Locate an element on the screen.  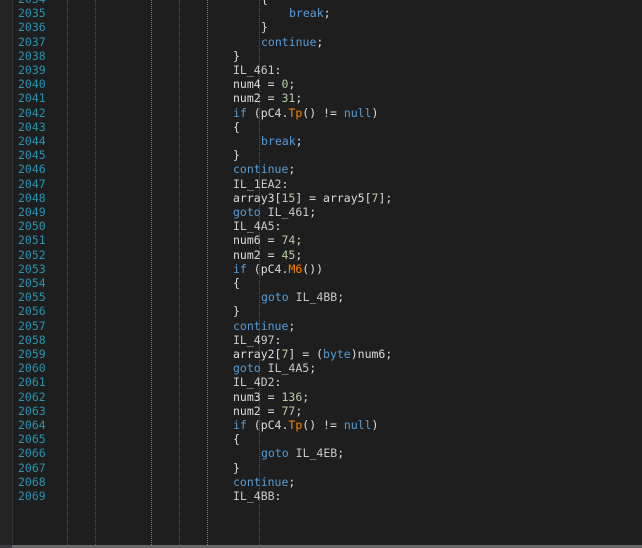
code-line: goto IL_4EB; is located at coordinates (302, 453).